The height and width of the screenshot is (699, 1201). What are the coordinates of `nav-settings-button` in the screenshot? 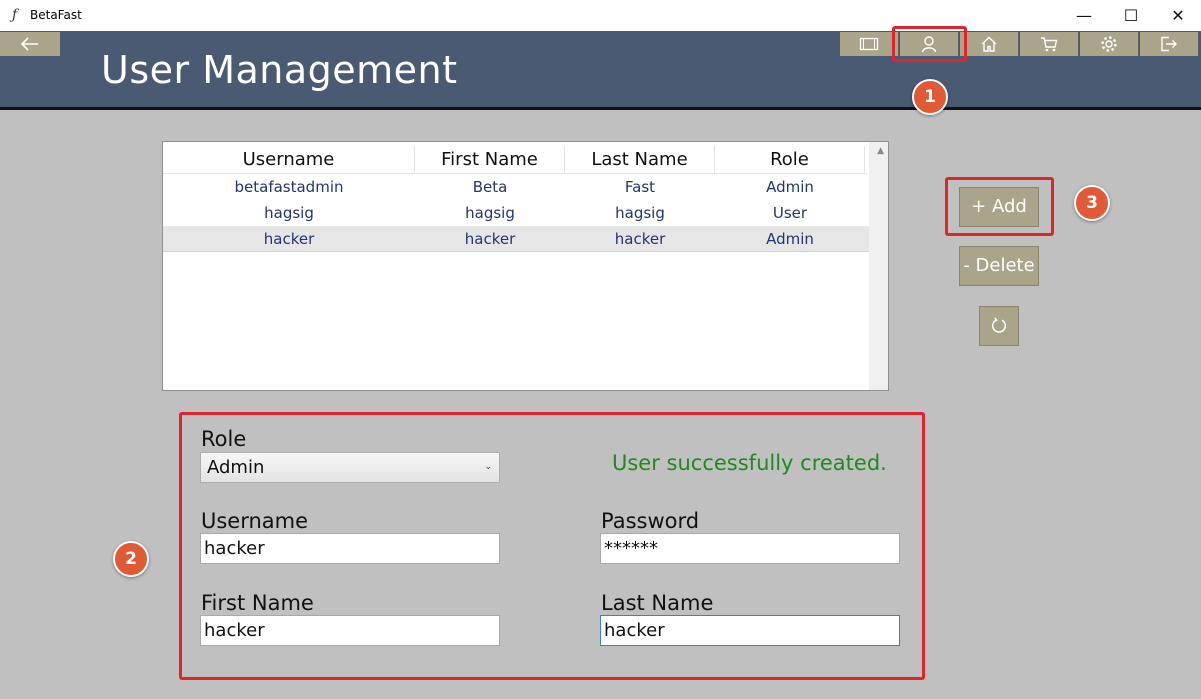 It's located at (1109, 44).